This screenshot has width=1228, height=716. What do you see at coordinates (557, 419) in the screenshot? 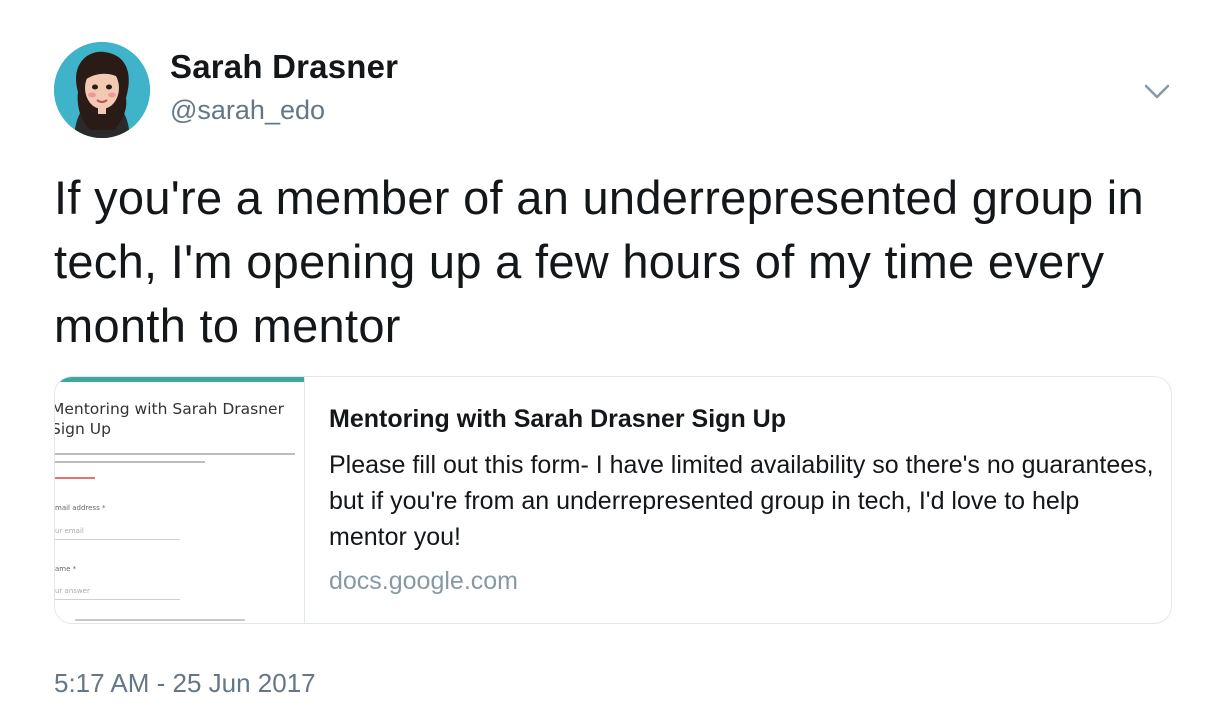
I see `card-title: Mentoring with Sarah Drasner Sign Up` at bounding box center [557, 419].